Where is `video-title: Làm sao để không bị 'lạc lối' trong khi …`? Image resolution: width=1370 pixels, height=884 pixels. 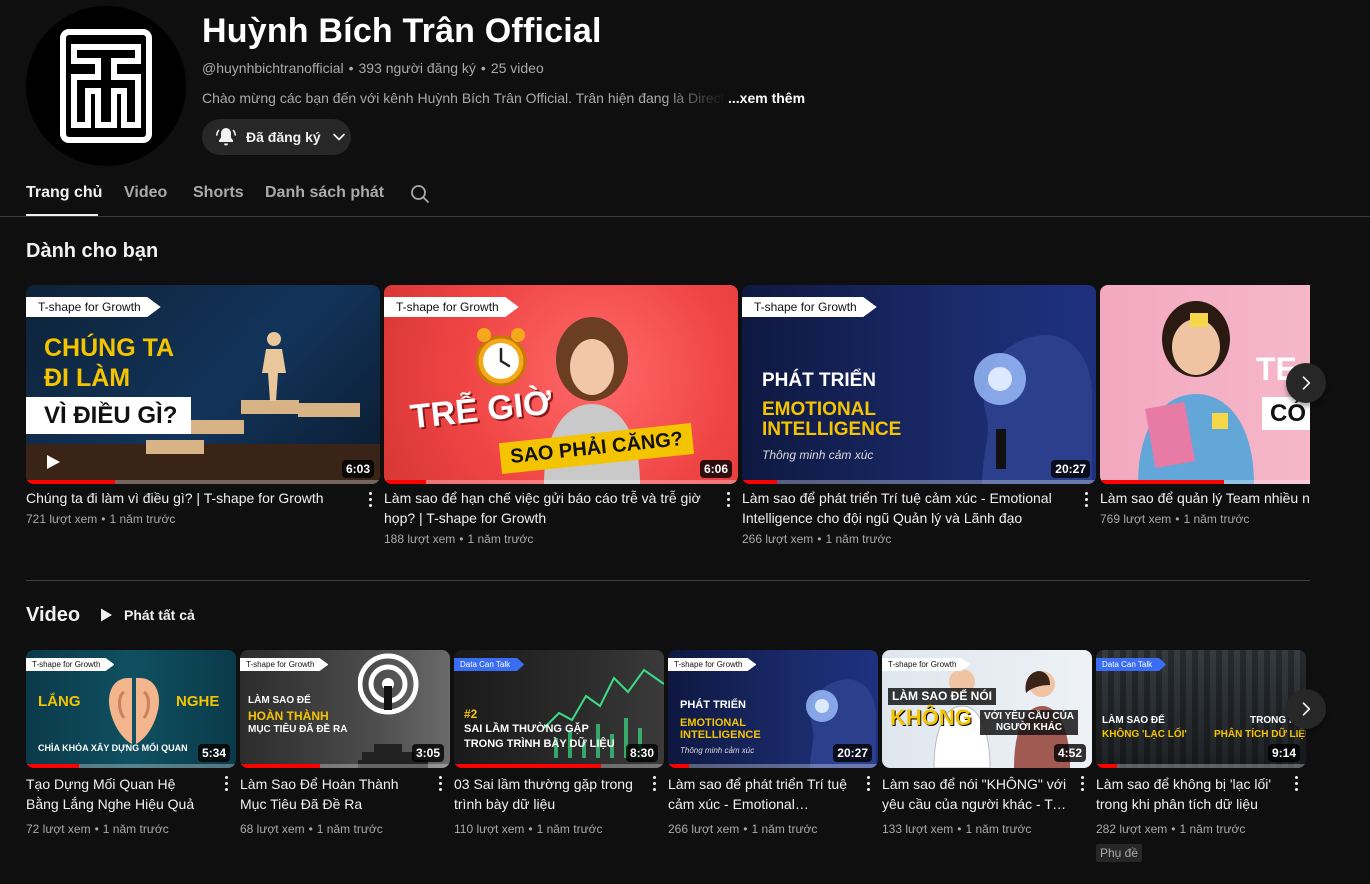
video-title: Làm sao để không bị 'lạc lối' trong khi … is located at coordinates (1189, 794).